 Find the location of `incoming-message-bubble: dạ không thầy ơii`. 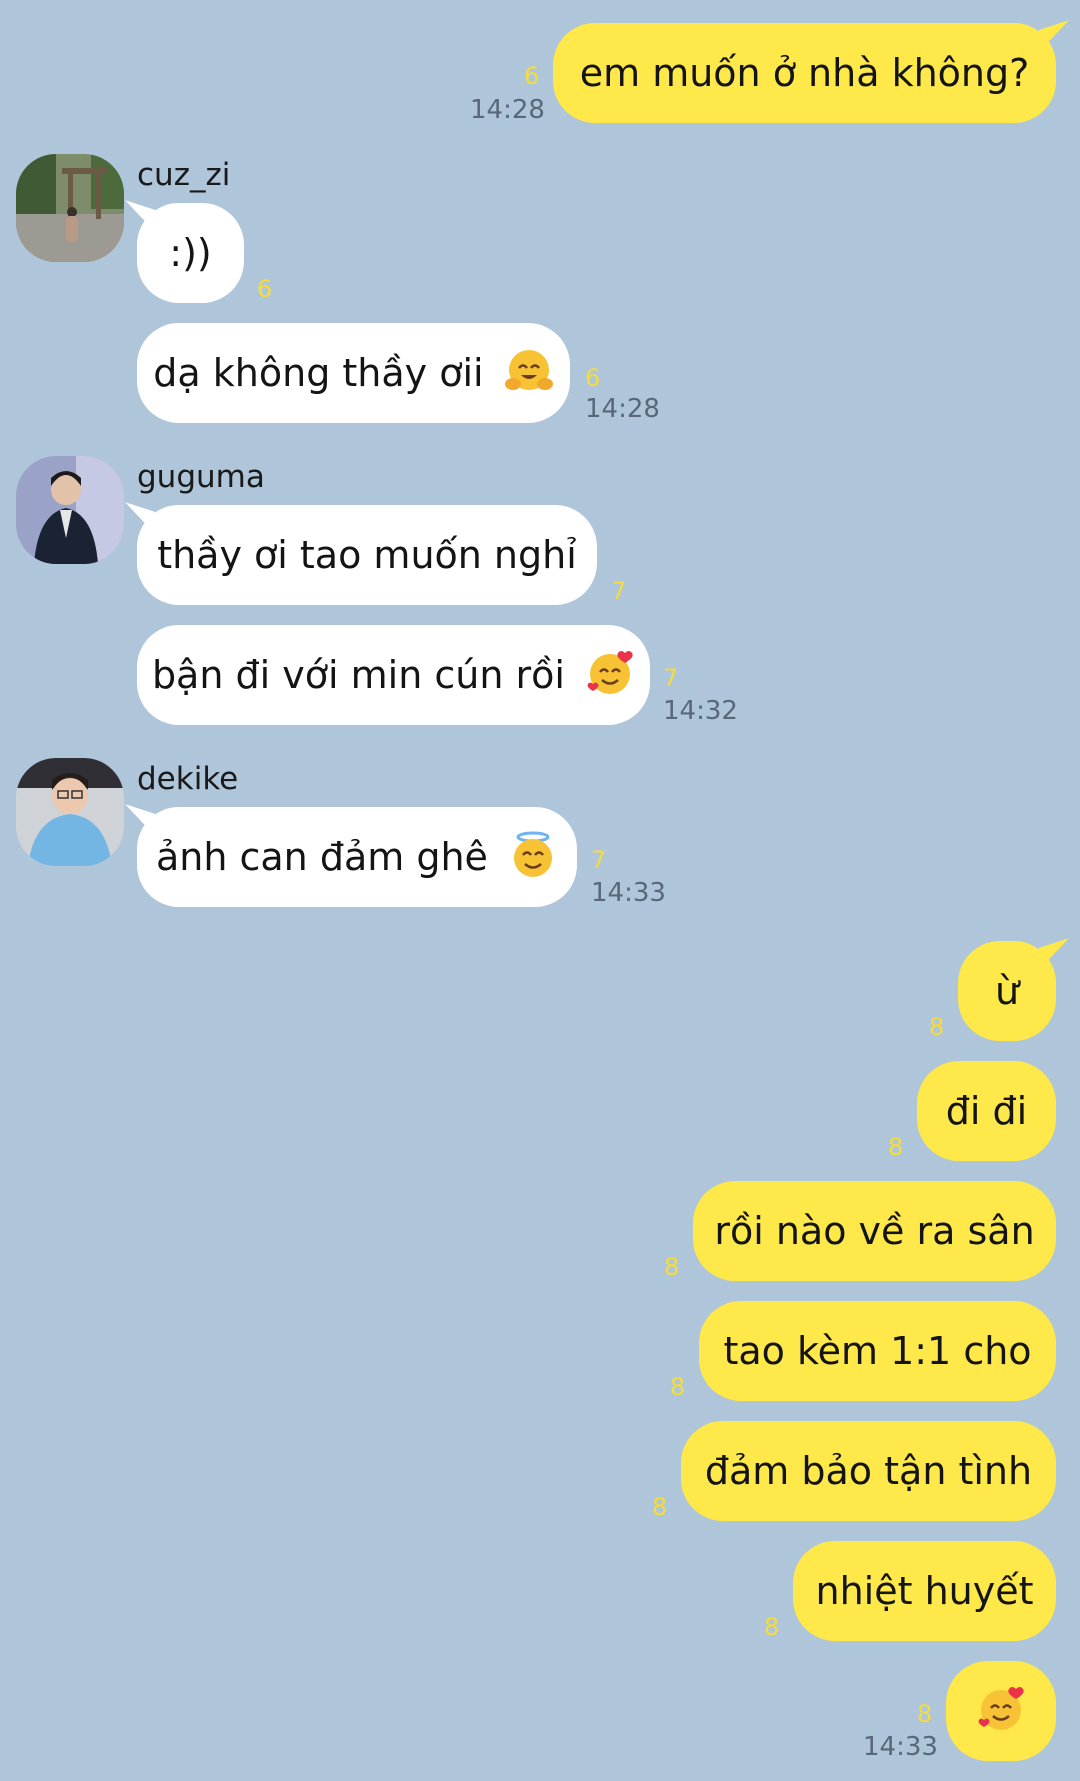

incoming-message-bubble: dạ không thầy ơii is located at coordinates (353, 373).